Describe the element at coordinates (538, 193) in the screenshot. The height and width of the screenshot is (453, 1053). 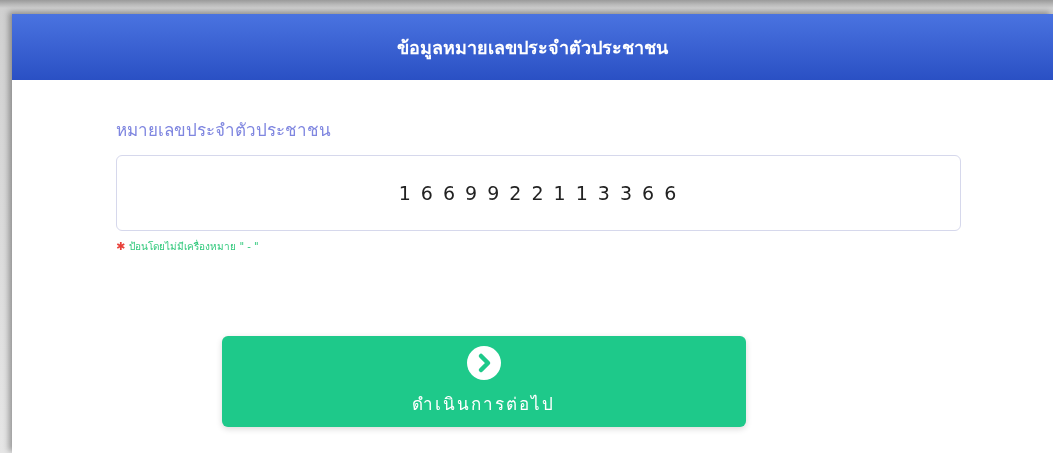
I see `id-input-field: 1 6 6 9 9 2 2 1 1 3 3 6 6` at that location.